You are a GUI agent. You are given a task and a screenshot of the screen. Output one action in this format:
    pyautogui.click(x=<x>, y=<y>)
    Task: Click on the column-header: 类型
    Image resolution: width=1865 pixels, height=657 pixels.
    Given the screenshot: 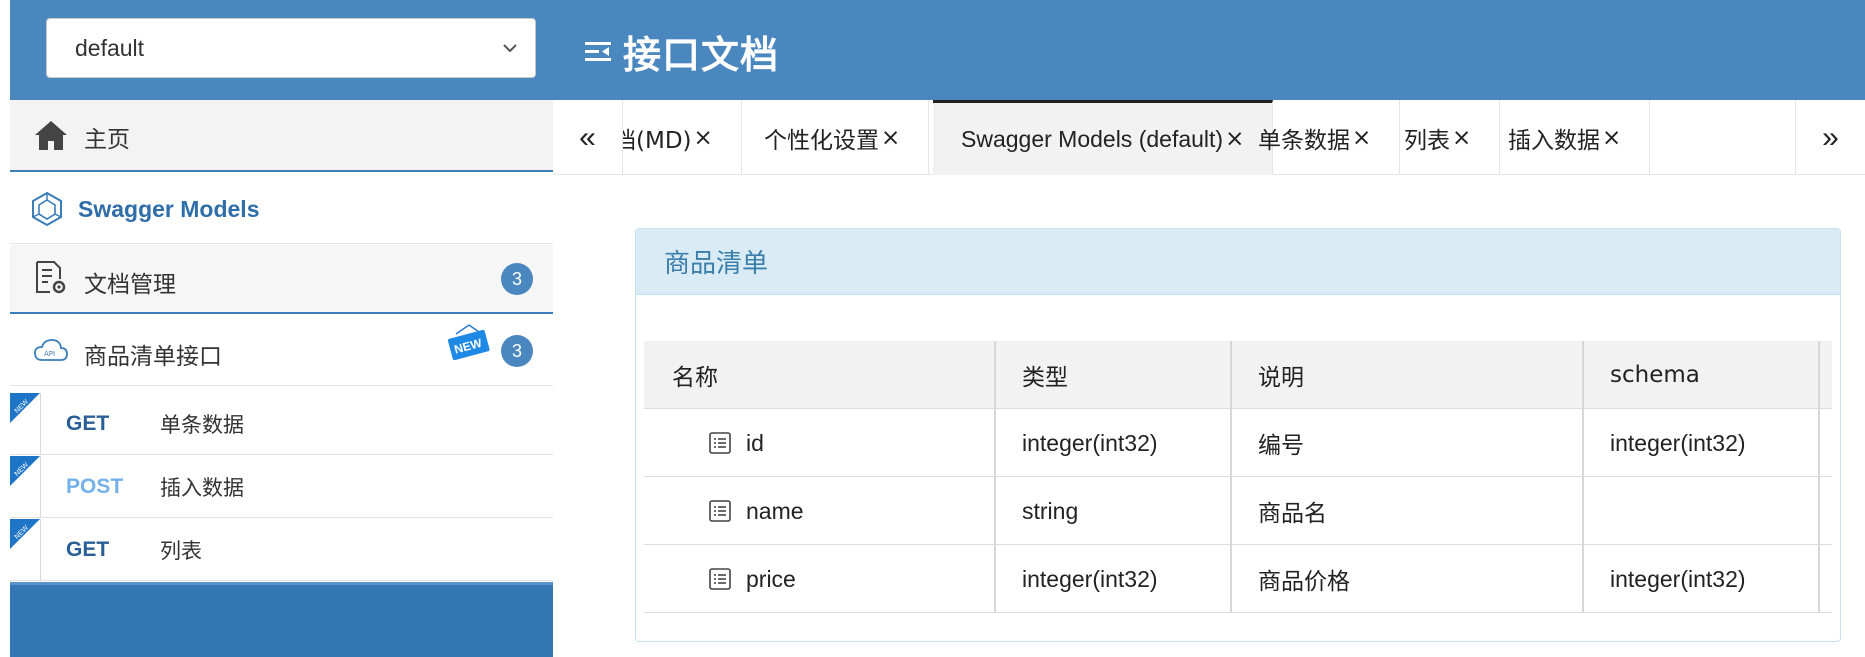 What is the action you would take?
    pyautogui.click(x=1114, y=375)
    